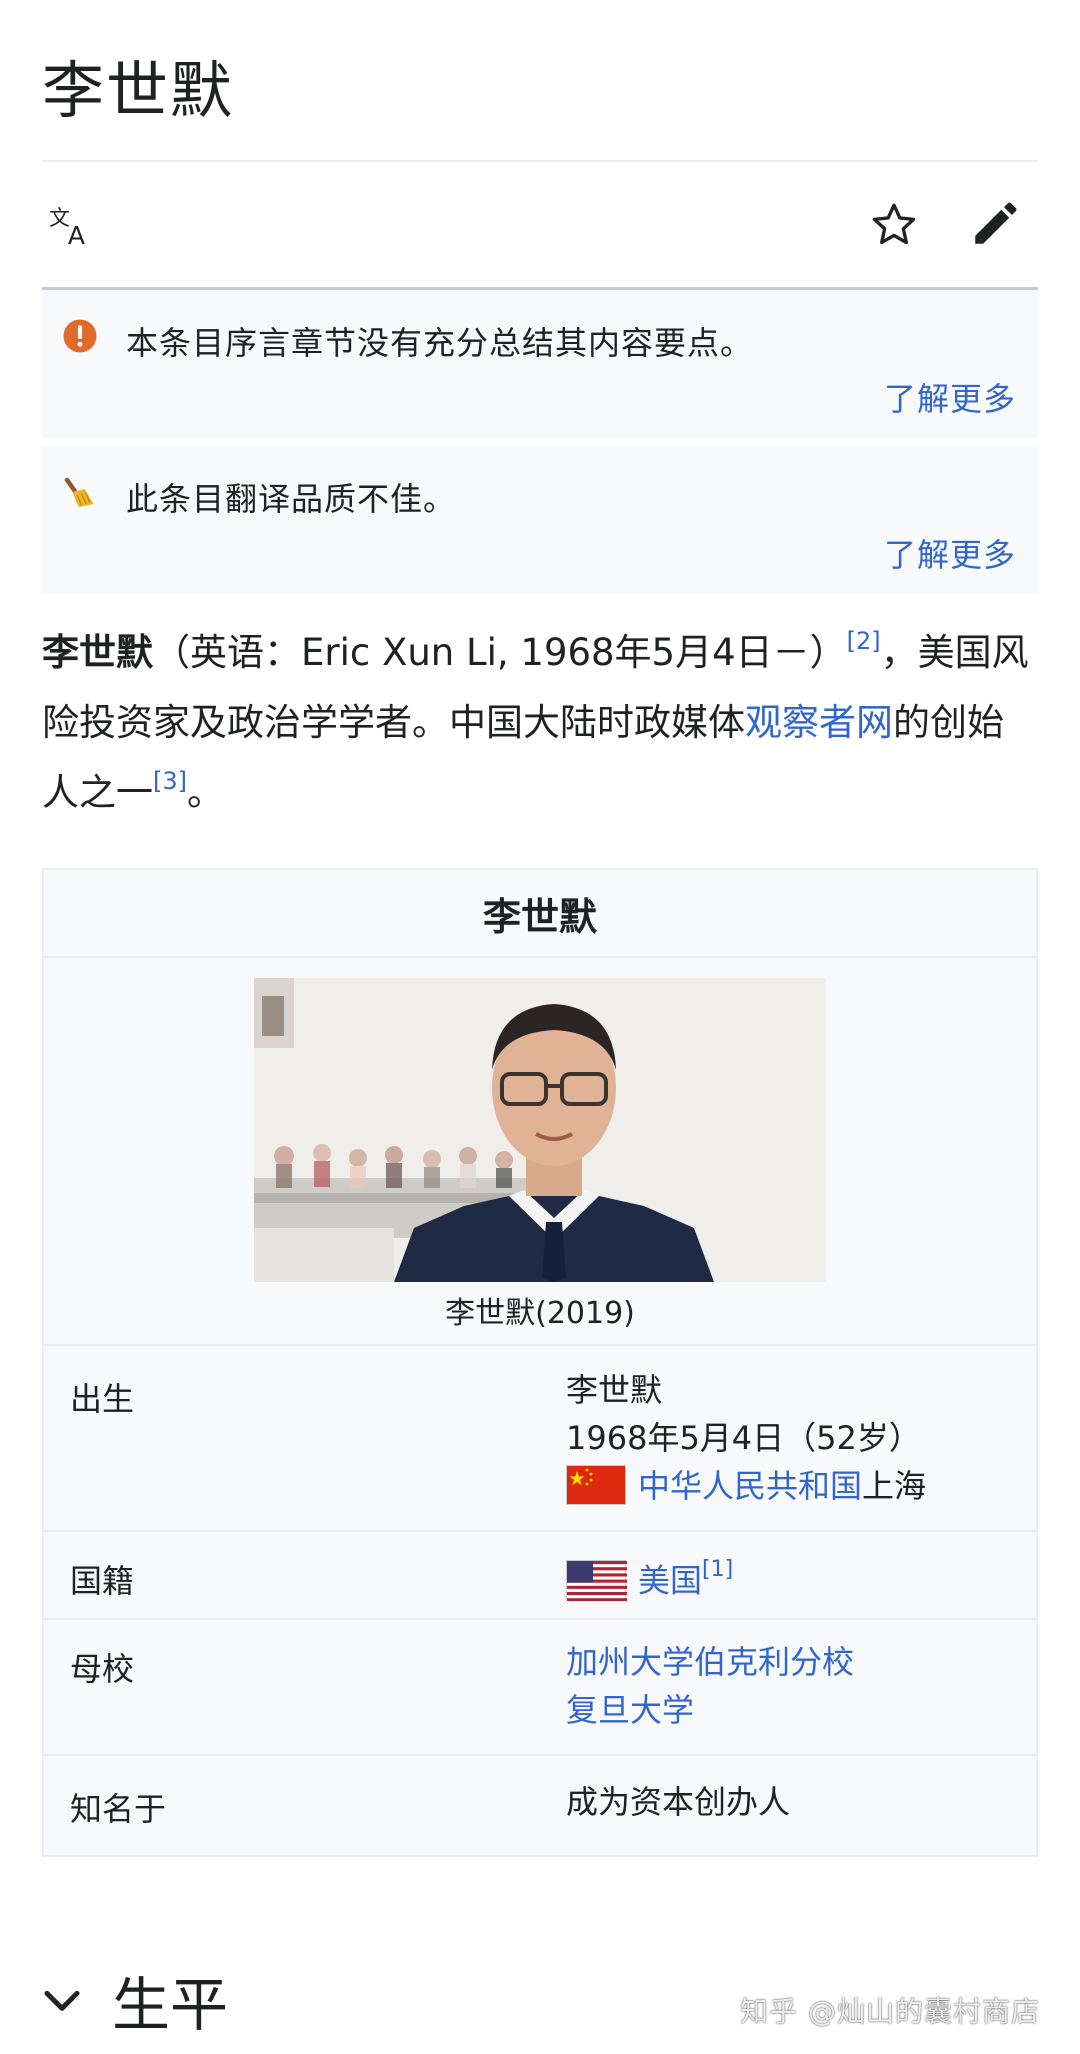 The height and width of the screenshot is (2054, 1080). What do you see at coordinates (678, 1802) in the screenshot?
I see `row-value: 成为资本创办人` at bounding box center [678, 1802].